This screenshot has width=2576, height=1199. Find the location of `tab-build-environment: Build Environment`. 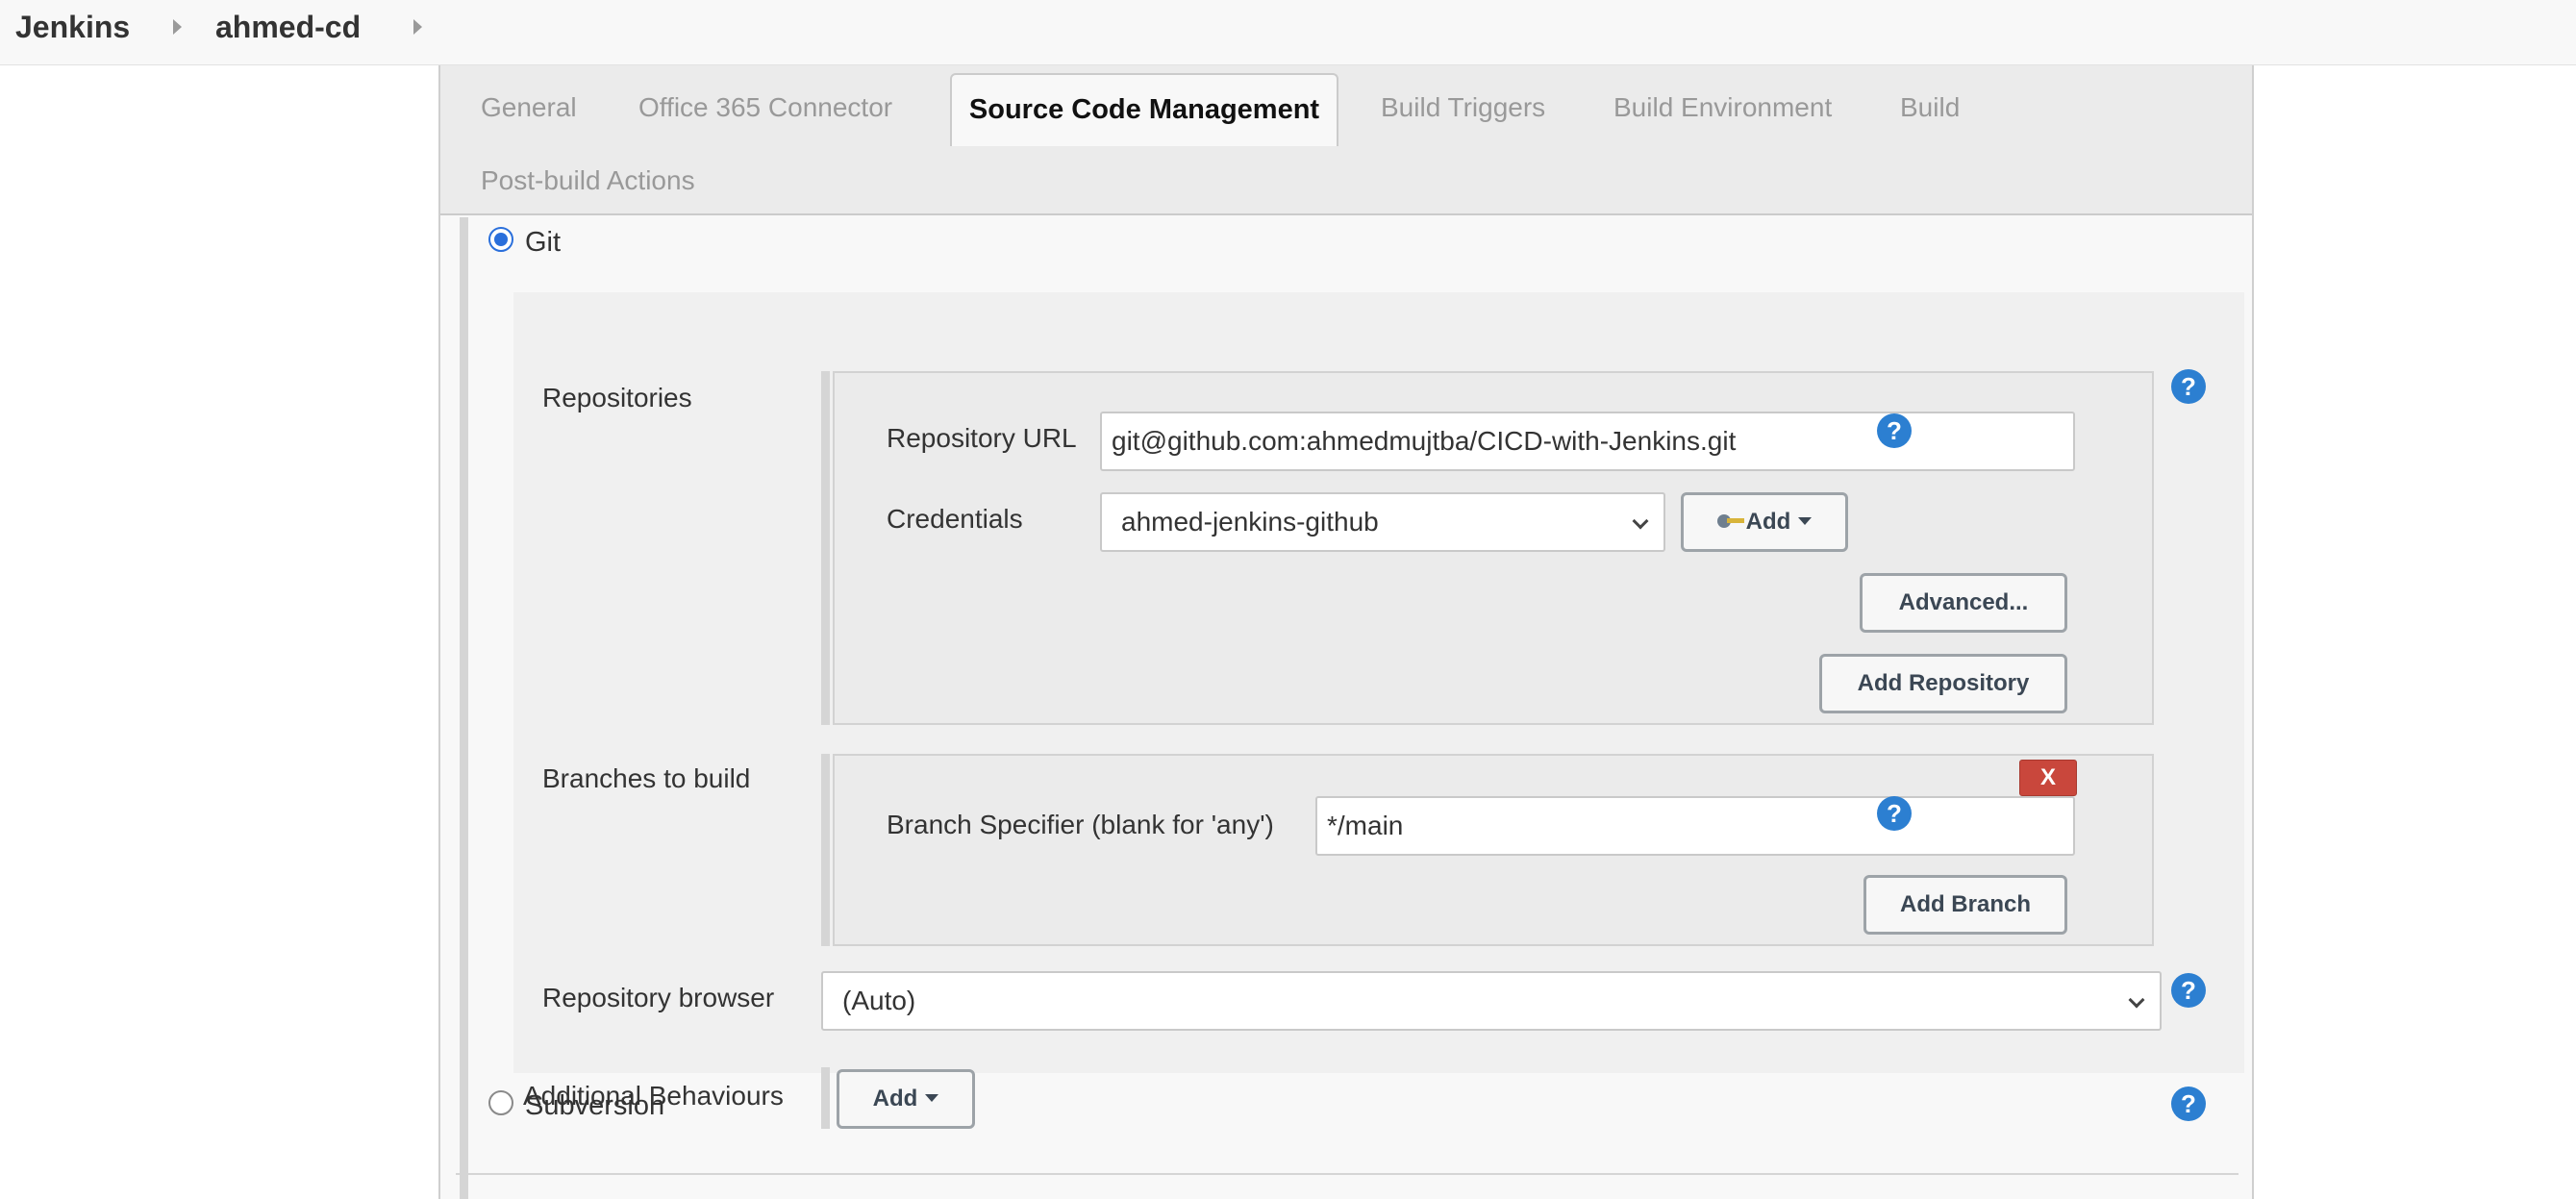

tab-build-environment: Build Environment is located at coordinates (1722, 107).